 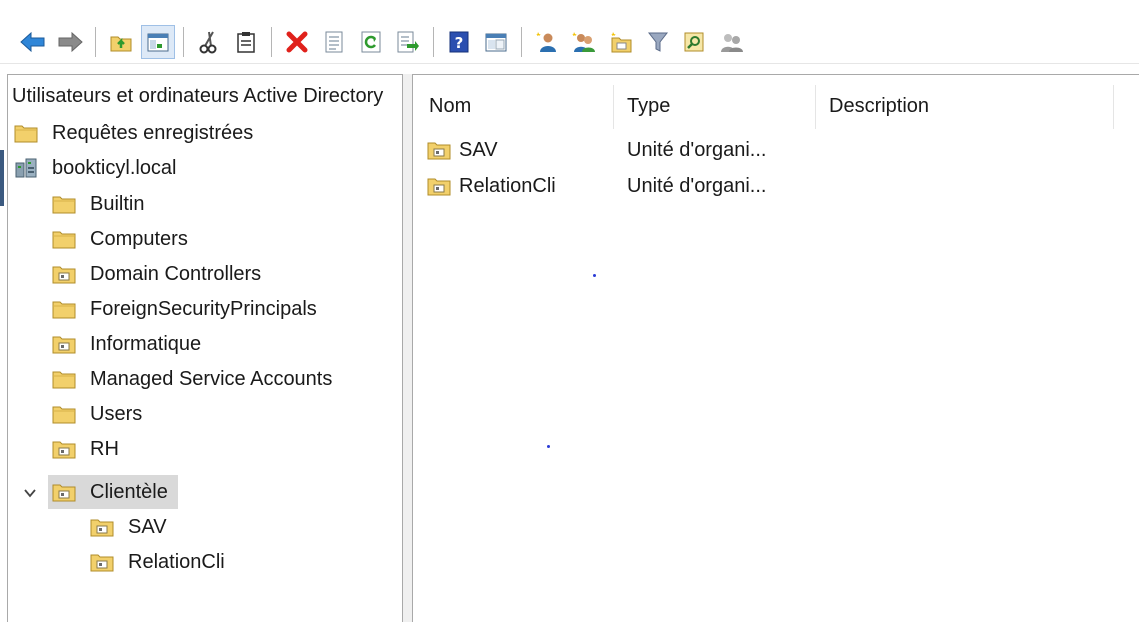 I want to click on back-arrow-icon, so click(x=32, y=42).